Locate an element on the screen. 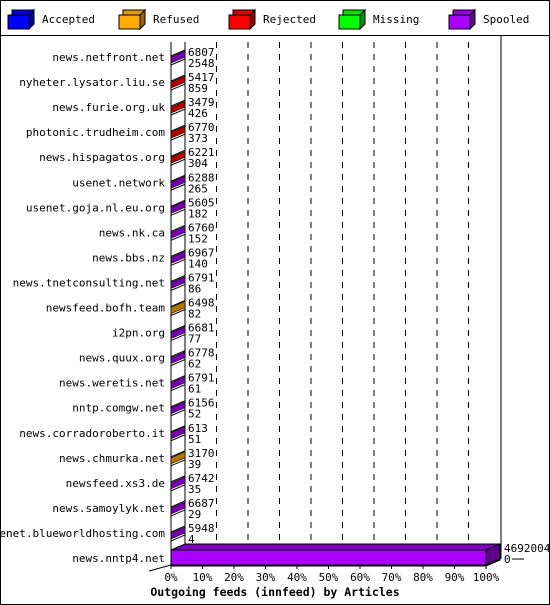 The width and height of the screenshot is (550, 605). x-tick-label: 90% is located at coordinates (455, 577).